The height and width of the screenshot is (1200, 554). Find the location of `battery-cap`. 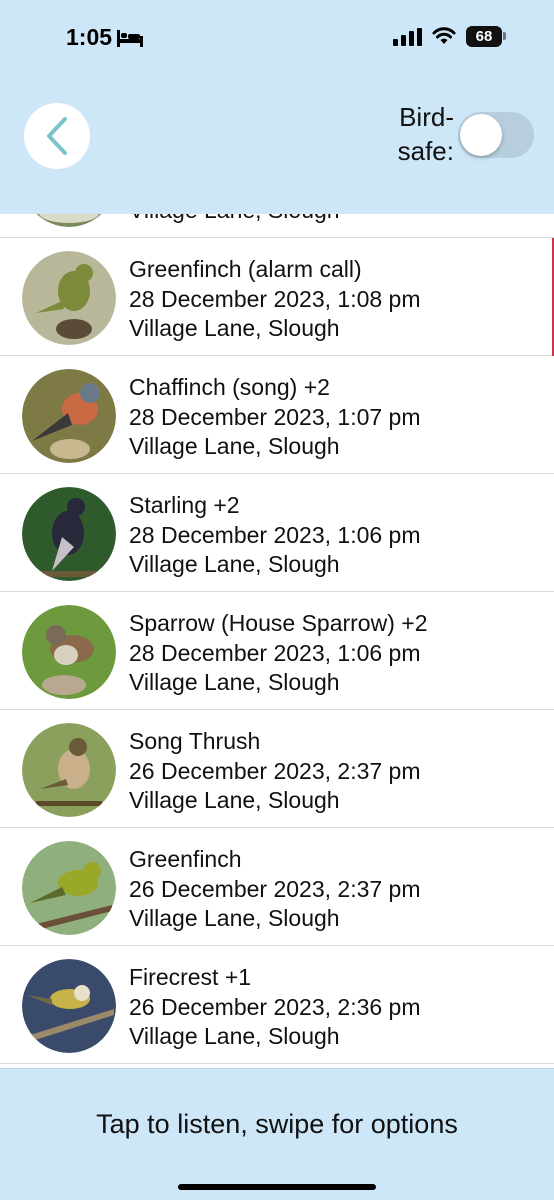

battery-cap is located at coordinates (504, 36).